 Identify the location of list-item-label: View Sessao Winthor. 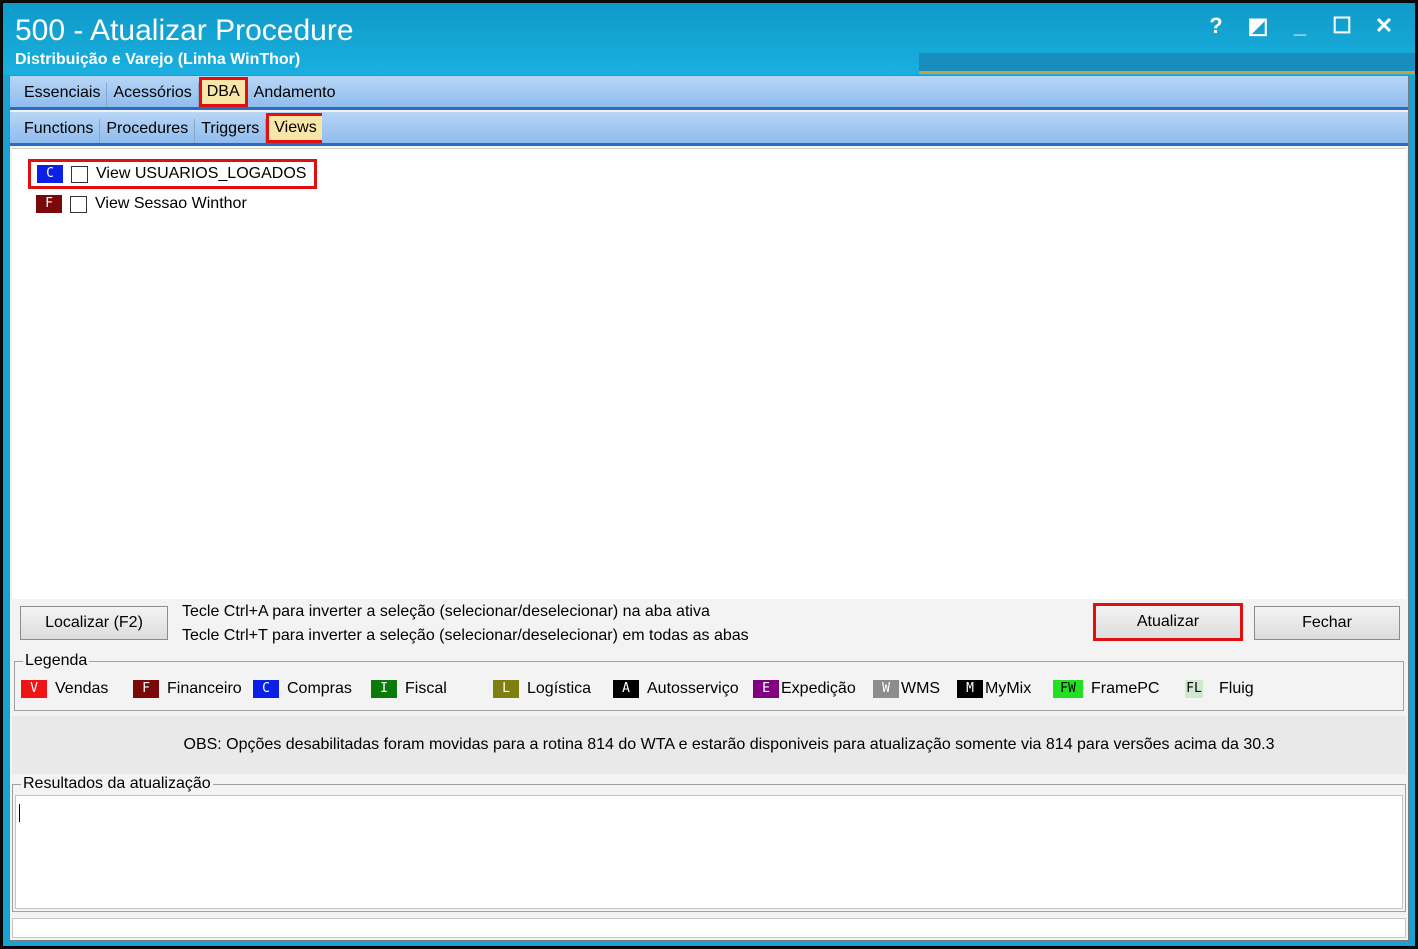
(171, 203).